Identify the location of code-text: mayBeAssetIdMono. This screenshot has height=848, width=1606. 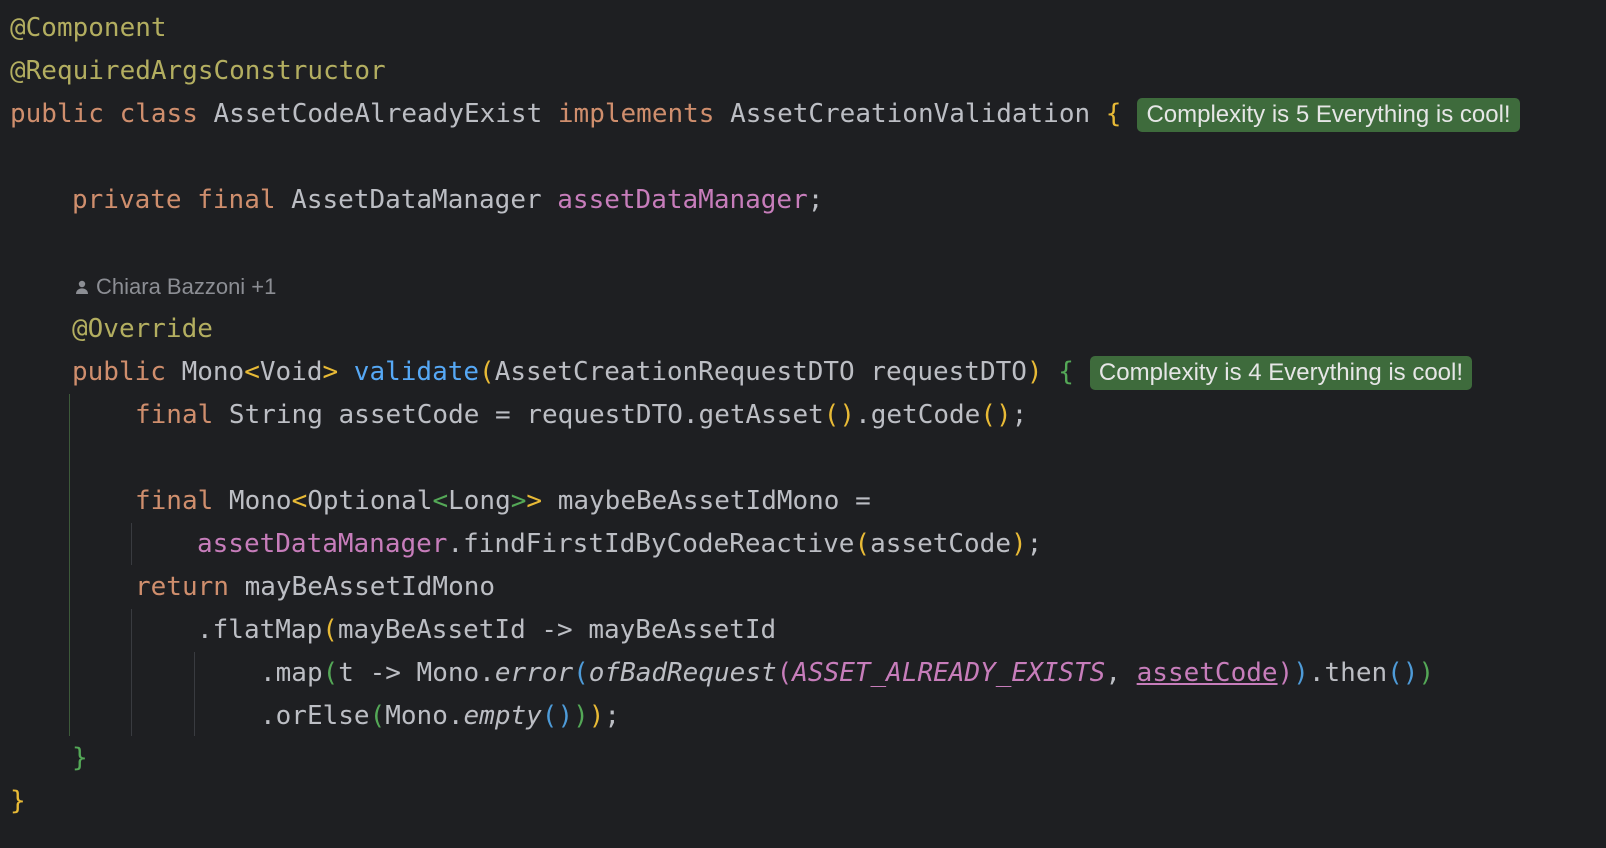
(362, 587).